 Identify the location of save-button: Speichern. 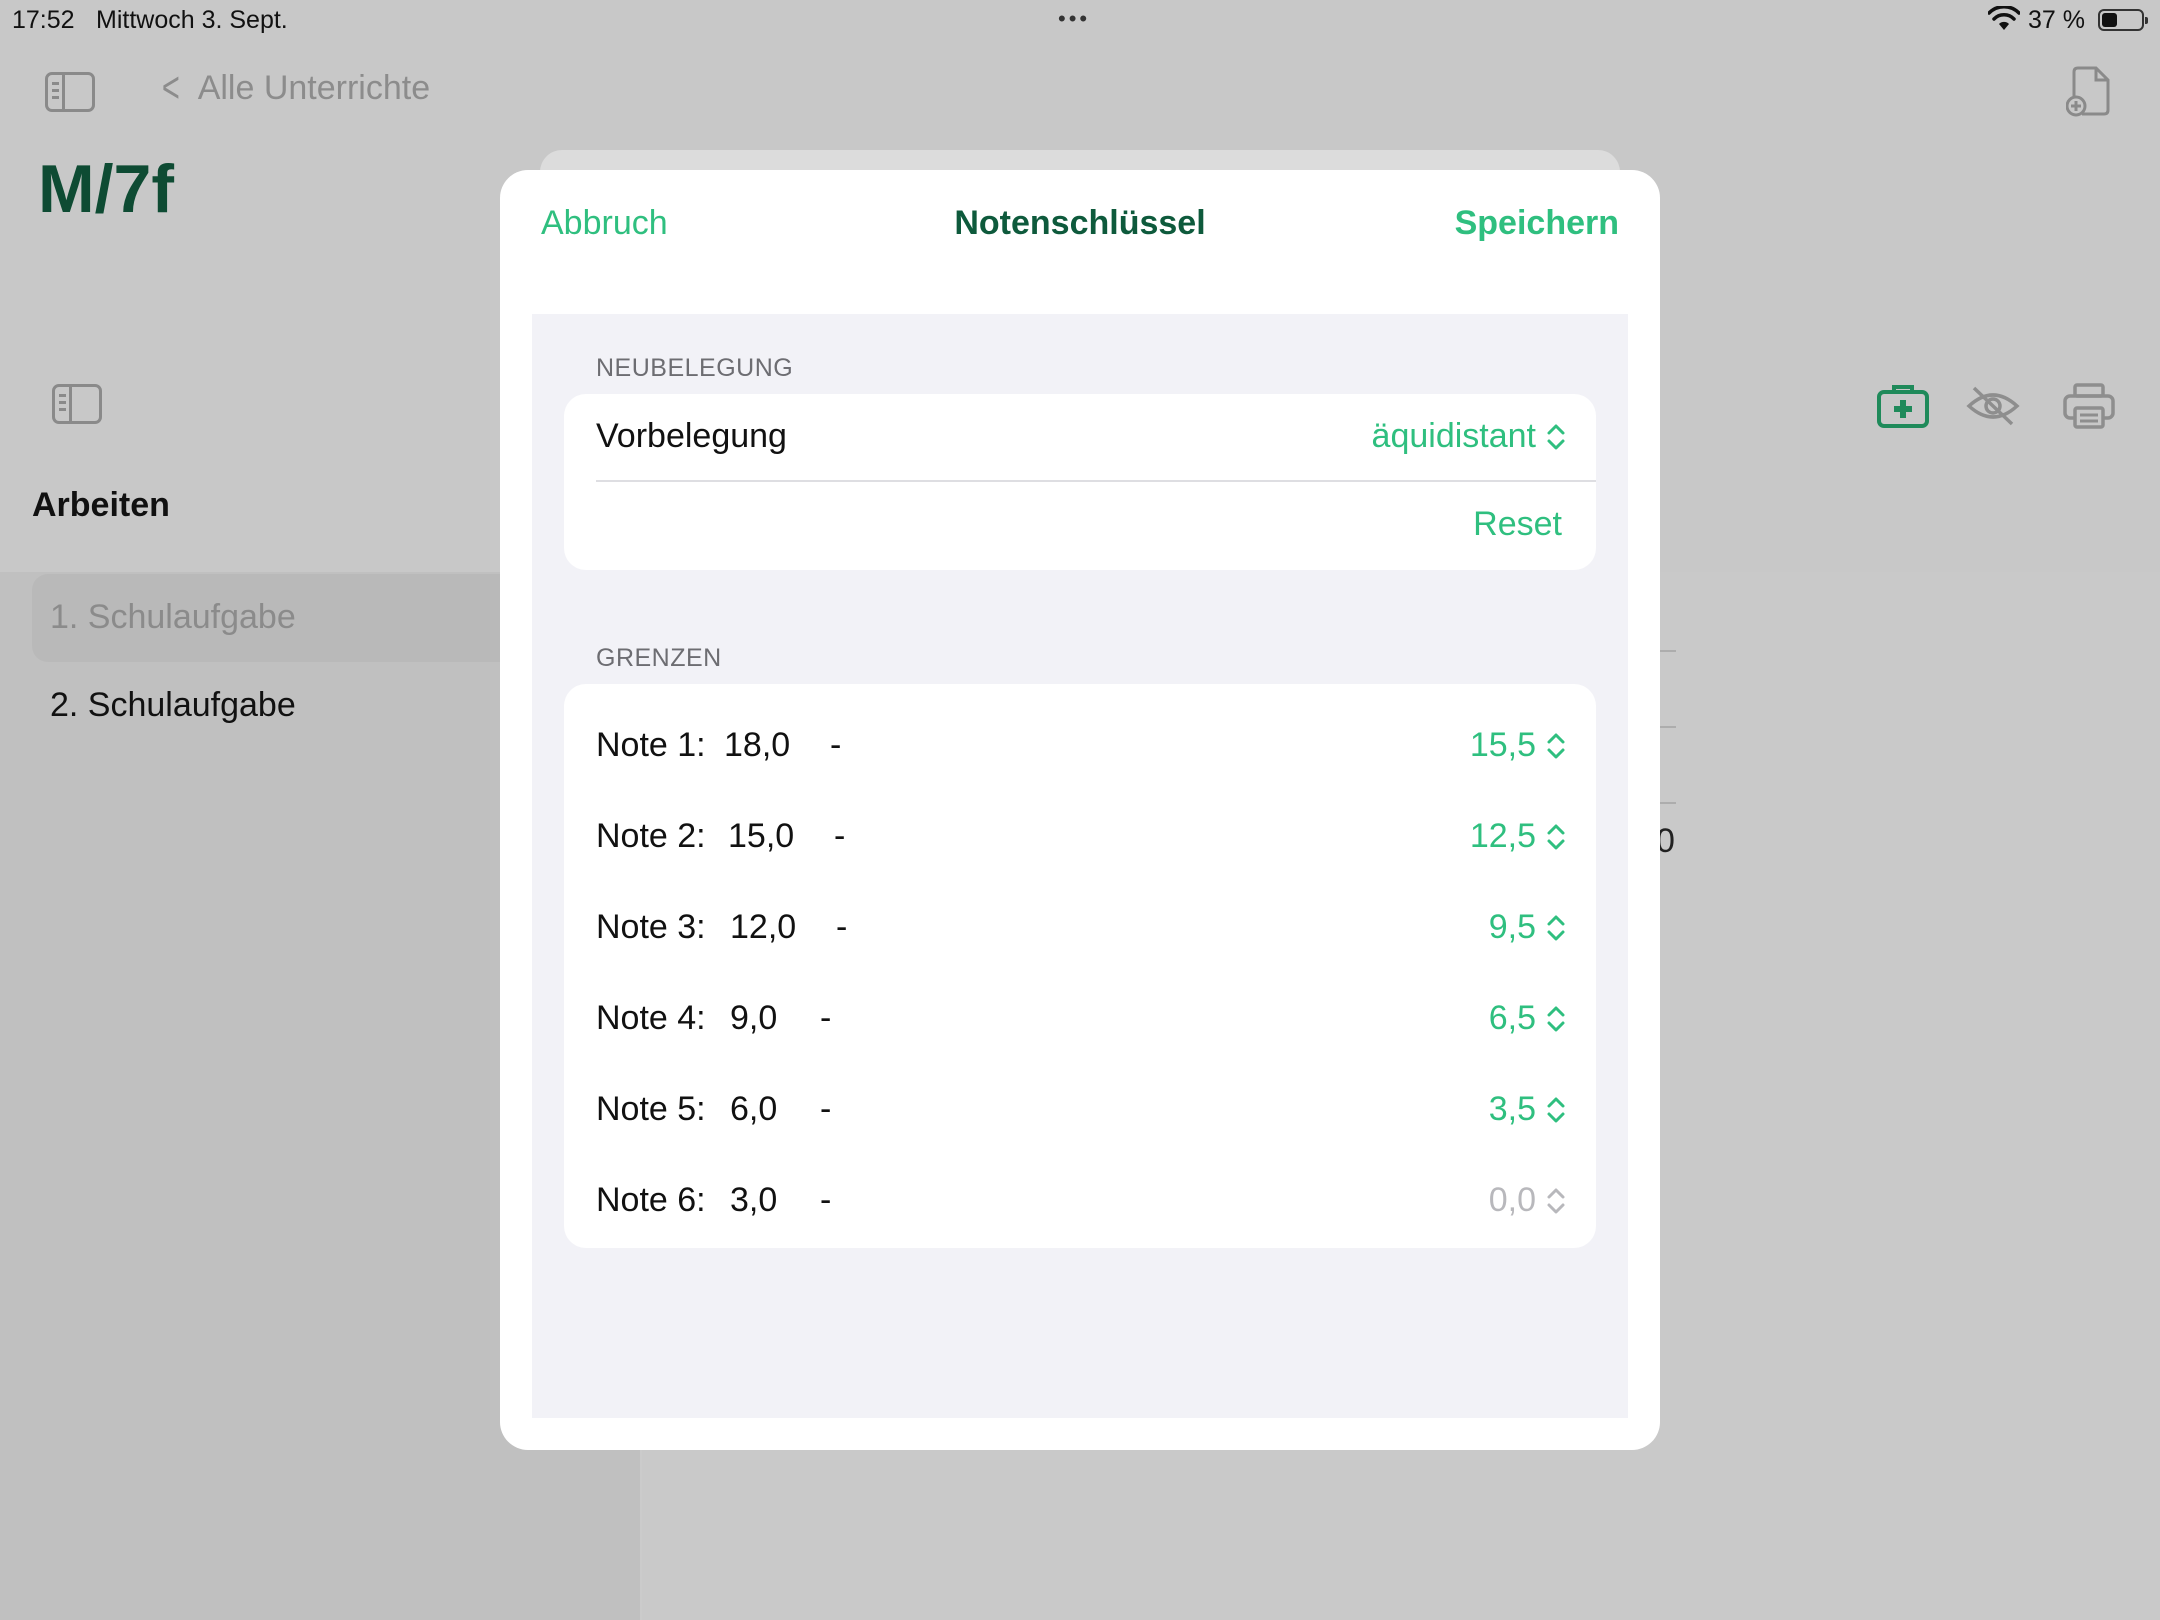
(1537, 223).